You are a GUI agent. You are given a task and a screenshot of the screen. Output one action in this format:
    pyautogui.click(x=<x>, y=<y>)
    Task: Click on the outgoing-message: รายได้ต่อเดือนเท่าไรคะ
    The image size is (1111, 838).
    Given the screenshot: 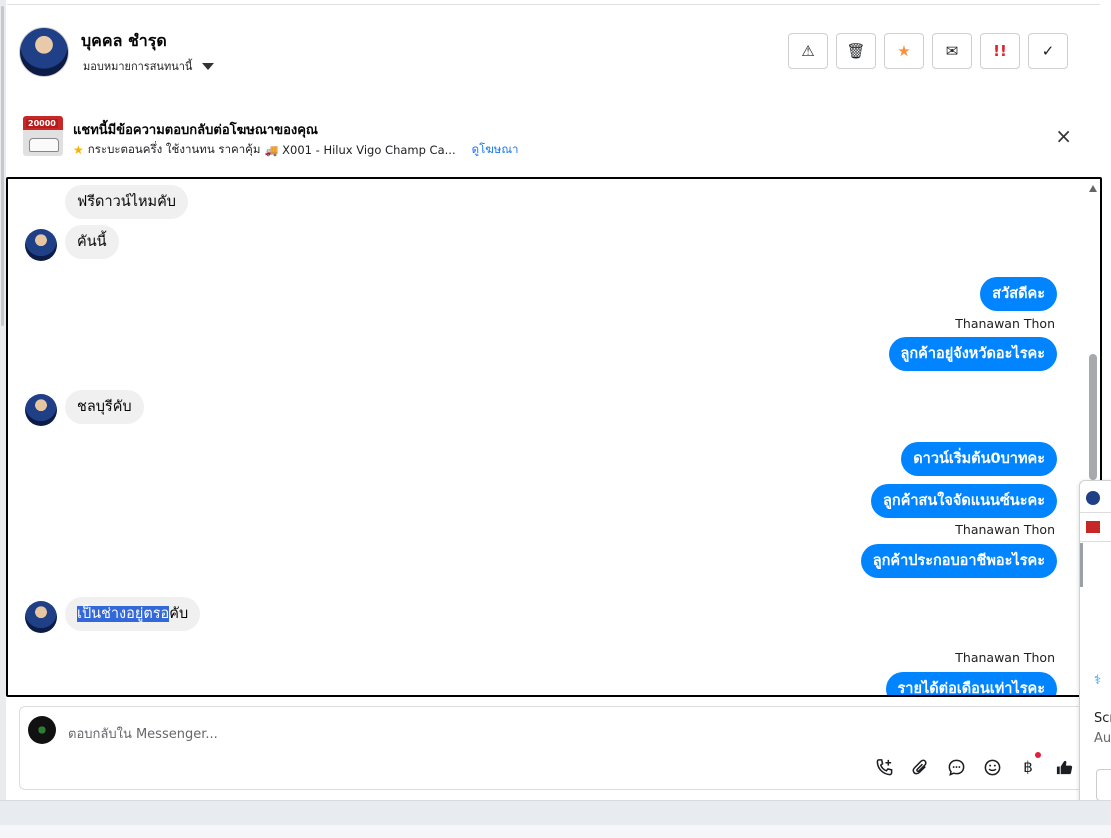 What is the action you would take?
    pyautogui.click(x=971, y=683)
    